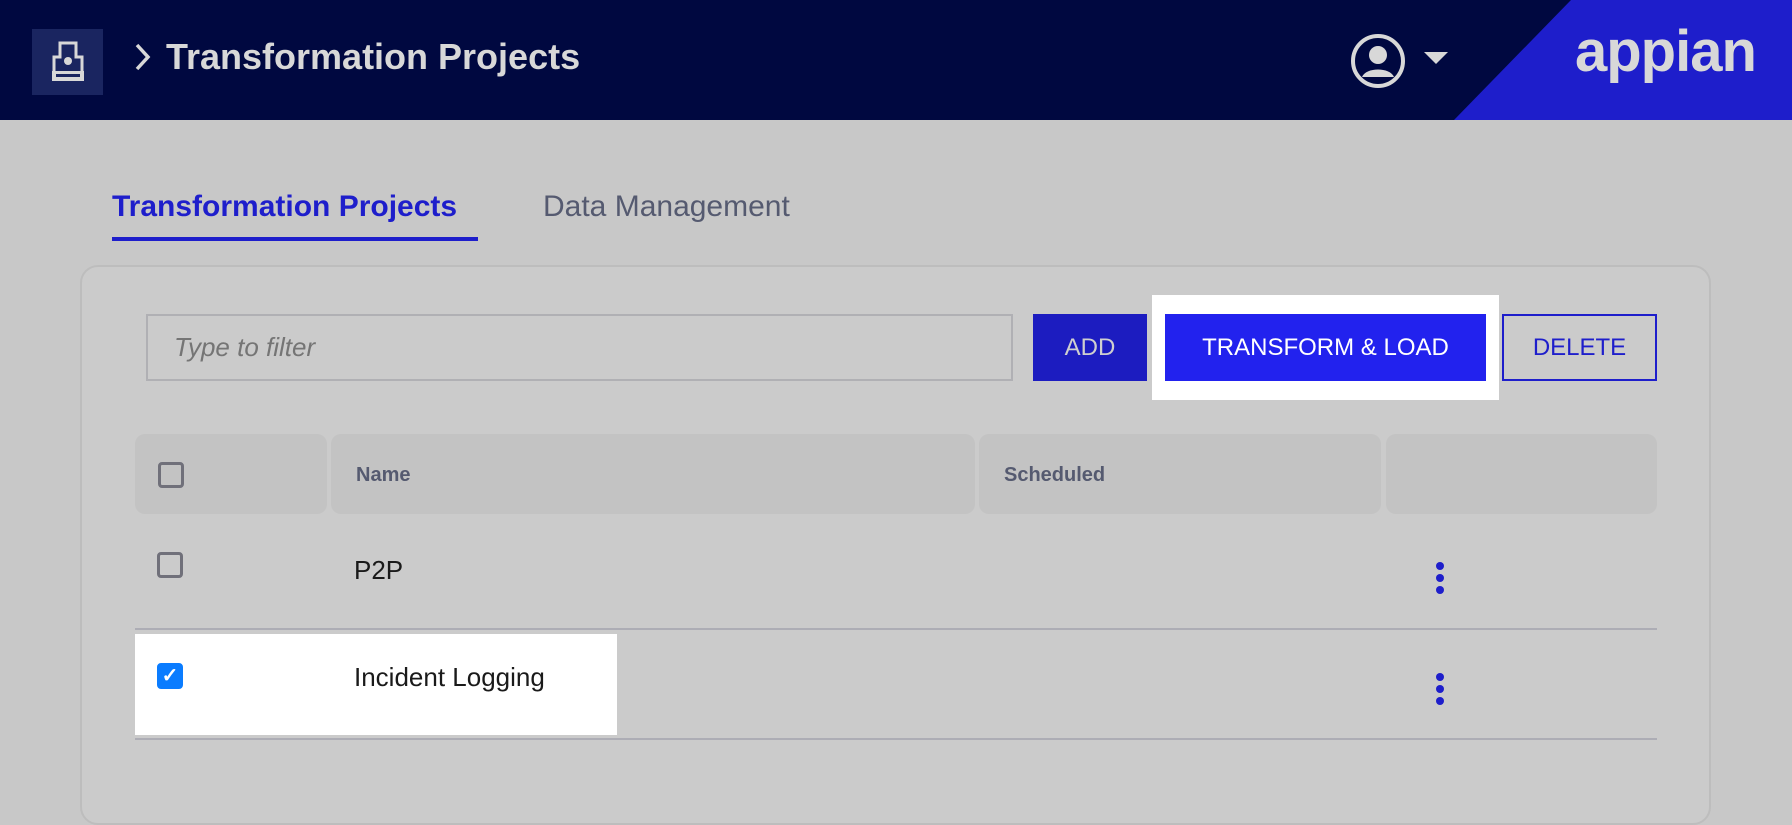 This screenshot has height=825, width=1792. I want to click on tab-data-management: Data Management, so click(666, 207).